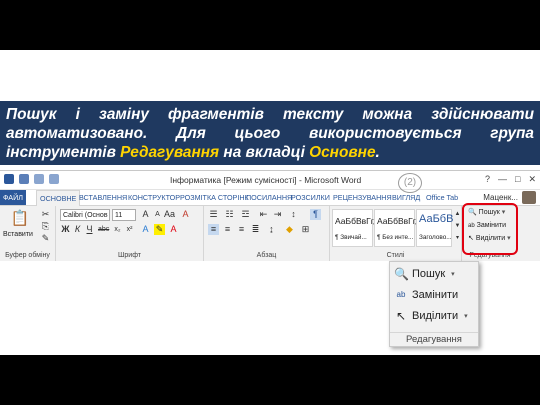 Image resolution: width=540 pixels, height=405 pixels. I want to click on format-painter-icon: ✎, so click(45, 238).